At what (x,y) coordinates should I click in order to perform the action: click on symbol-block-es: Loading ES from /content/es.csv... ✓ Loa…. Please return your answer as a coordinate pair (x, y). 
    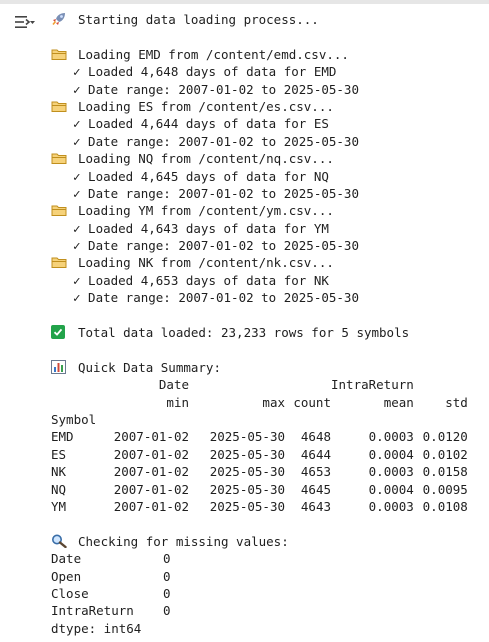
    Looking at the image, I should click on (270, 124).